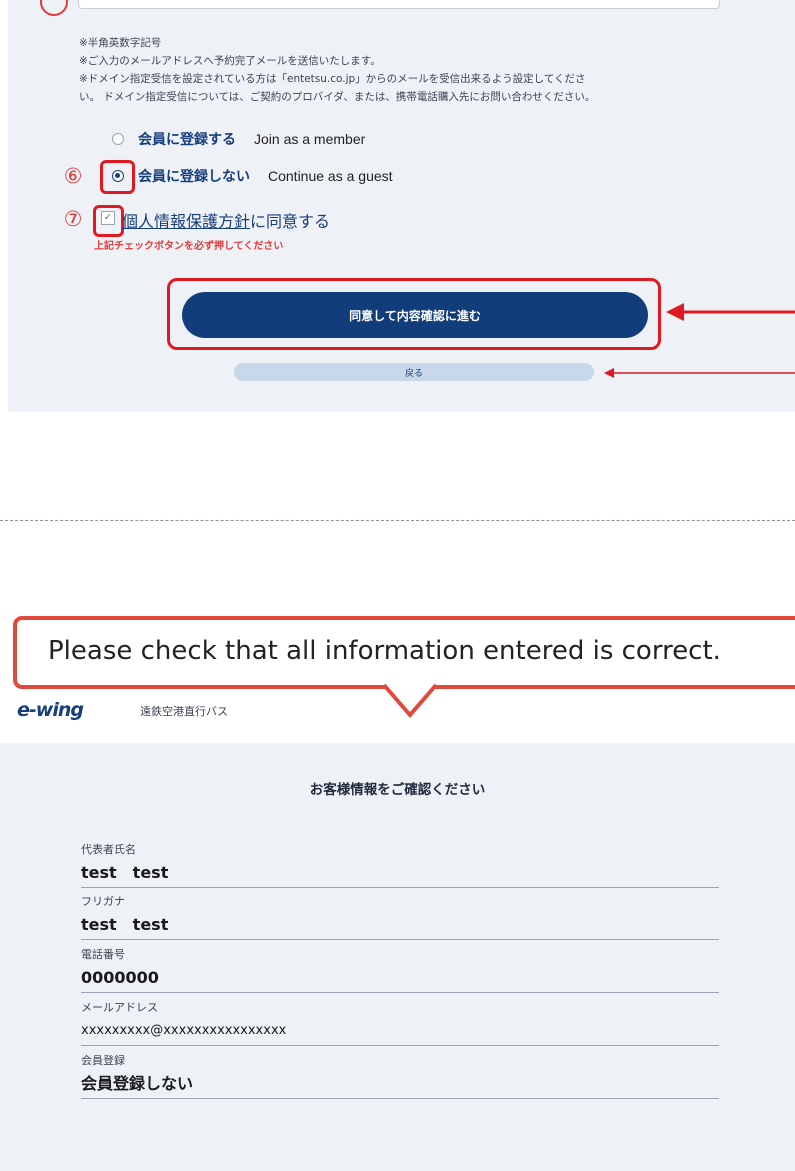 The image size is (795, 1171). I want to click on highlight-guest-radio, so click(117, 177).